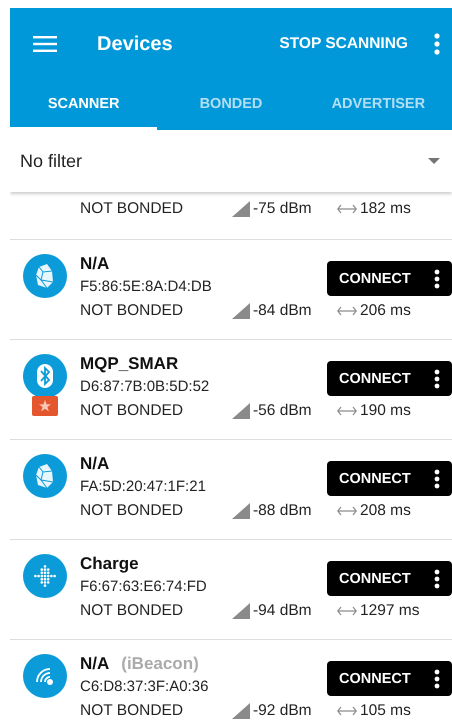 The height and width of the screenshot is (727, 452). I want to click on advertising-interval: 1297 ms, so click(390, 611).